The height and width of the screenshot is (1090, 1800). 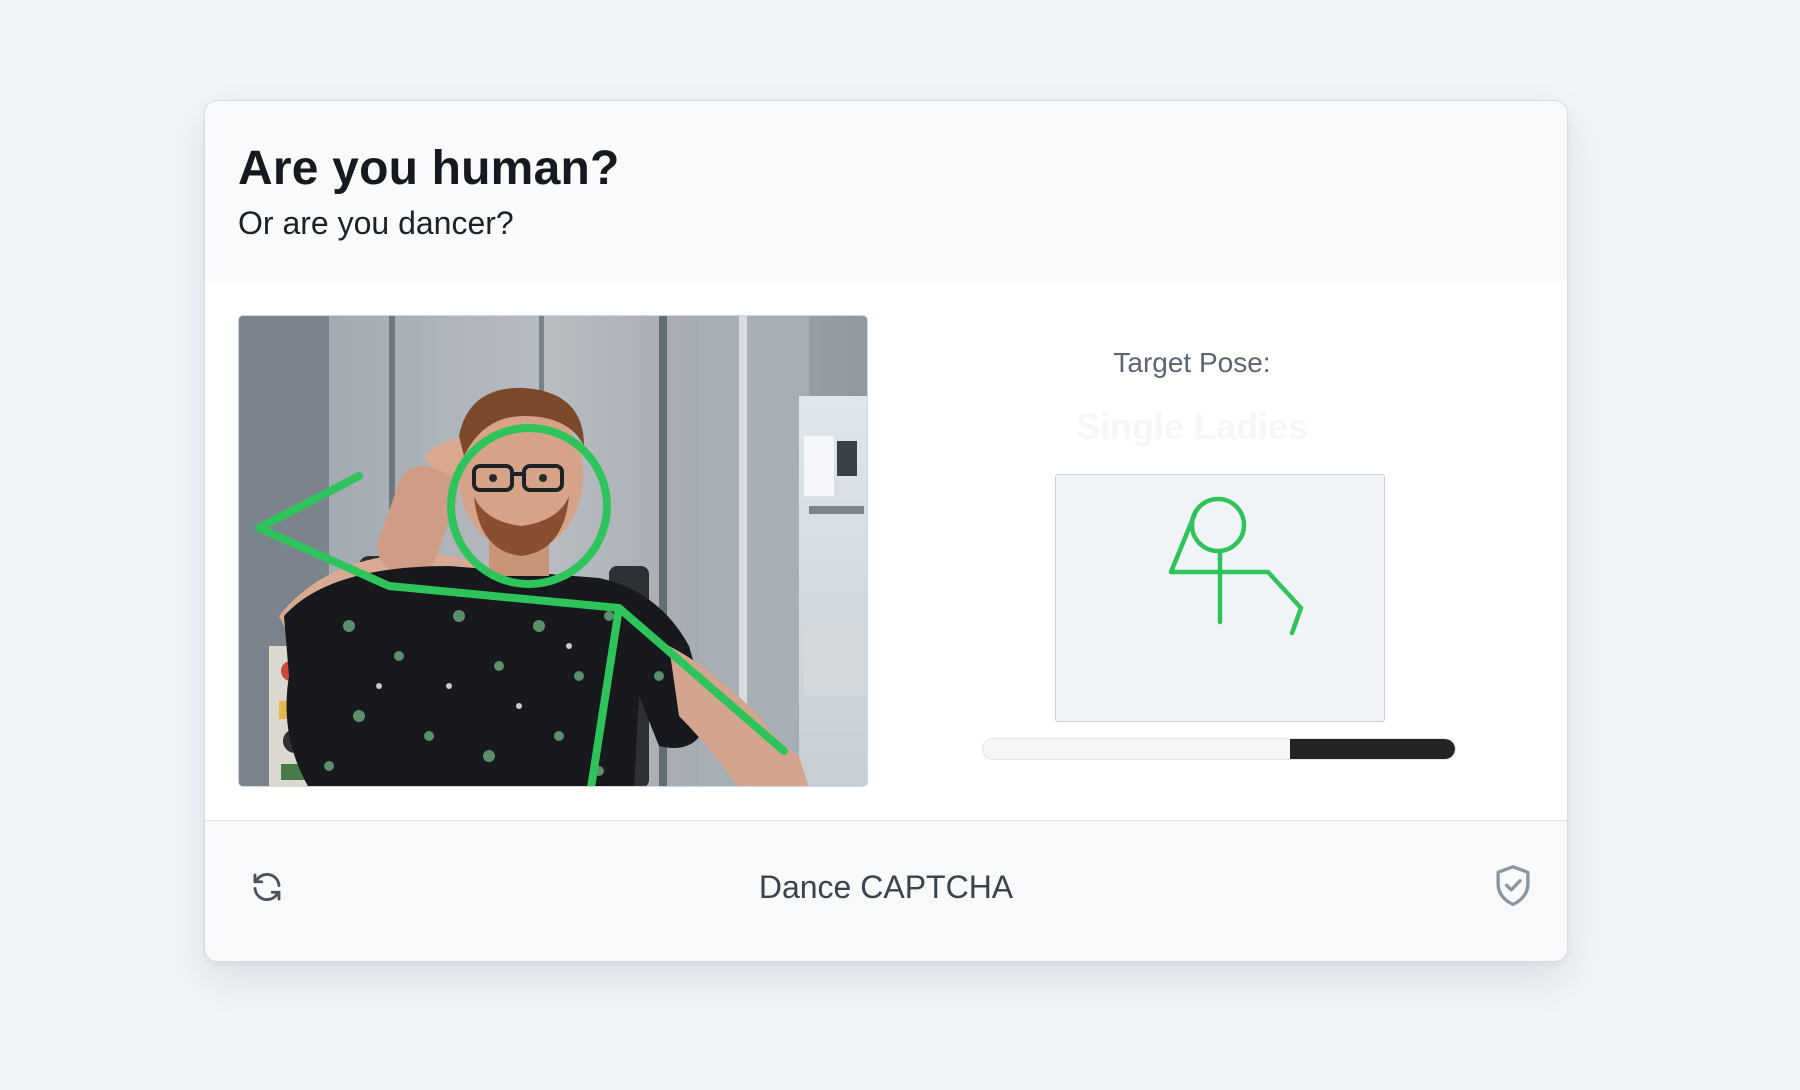 What do you see at coordinates (429, 168) in the screenshot?
I see `page-title: Are you human?` at bounding box center [429, 168].